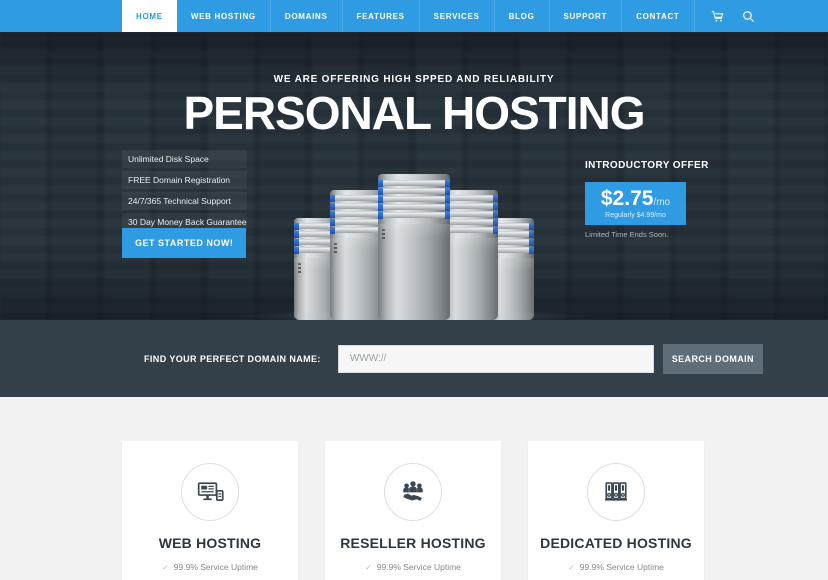 Image resolution: width=828 pixels, height=580 pixels. Describe the element at coordinates (647, 165) in the screenshot. I see `introductory-offer-label: INTRODUCTORY OFFER` at that location.